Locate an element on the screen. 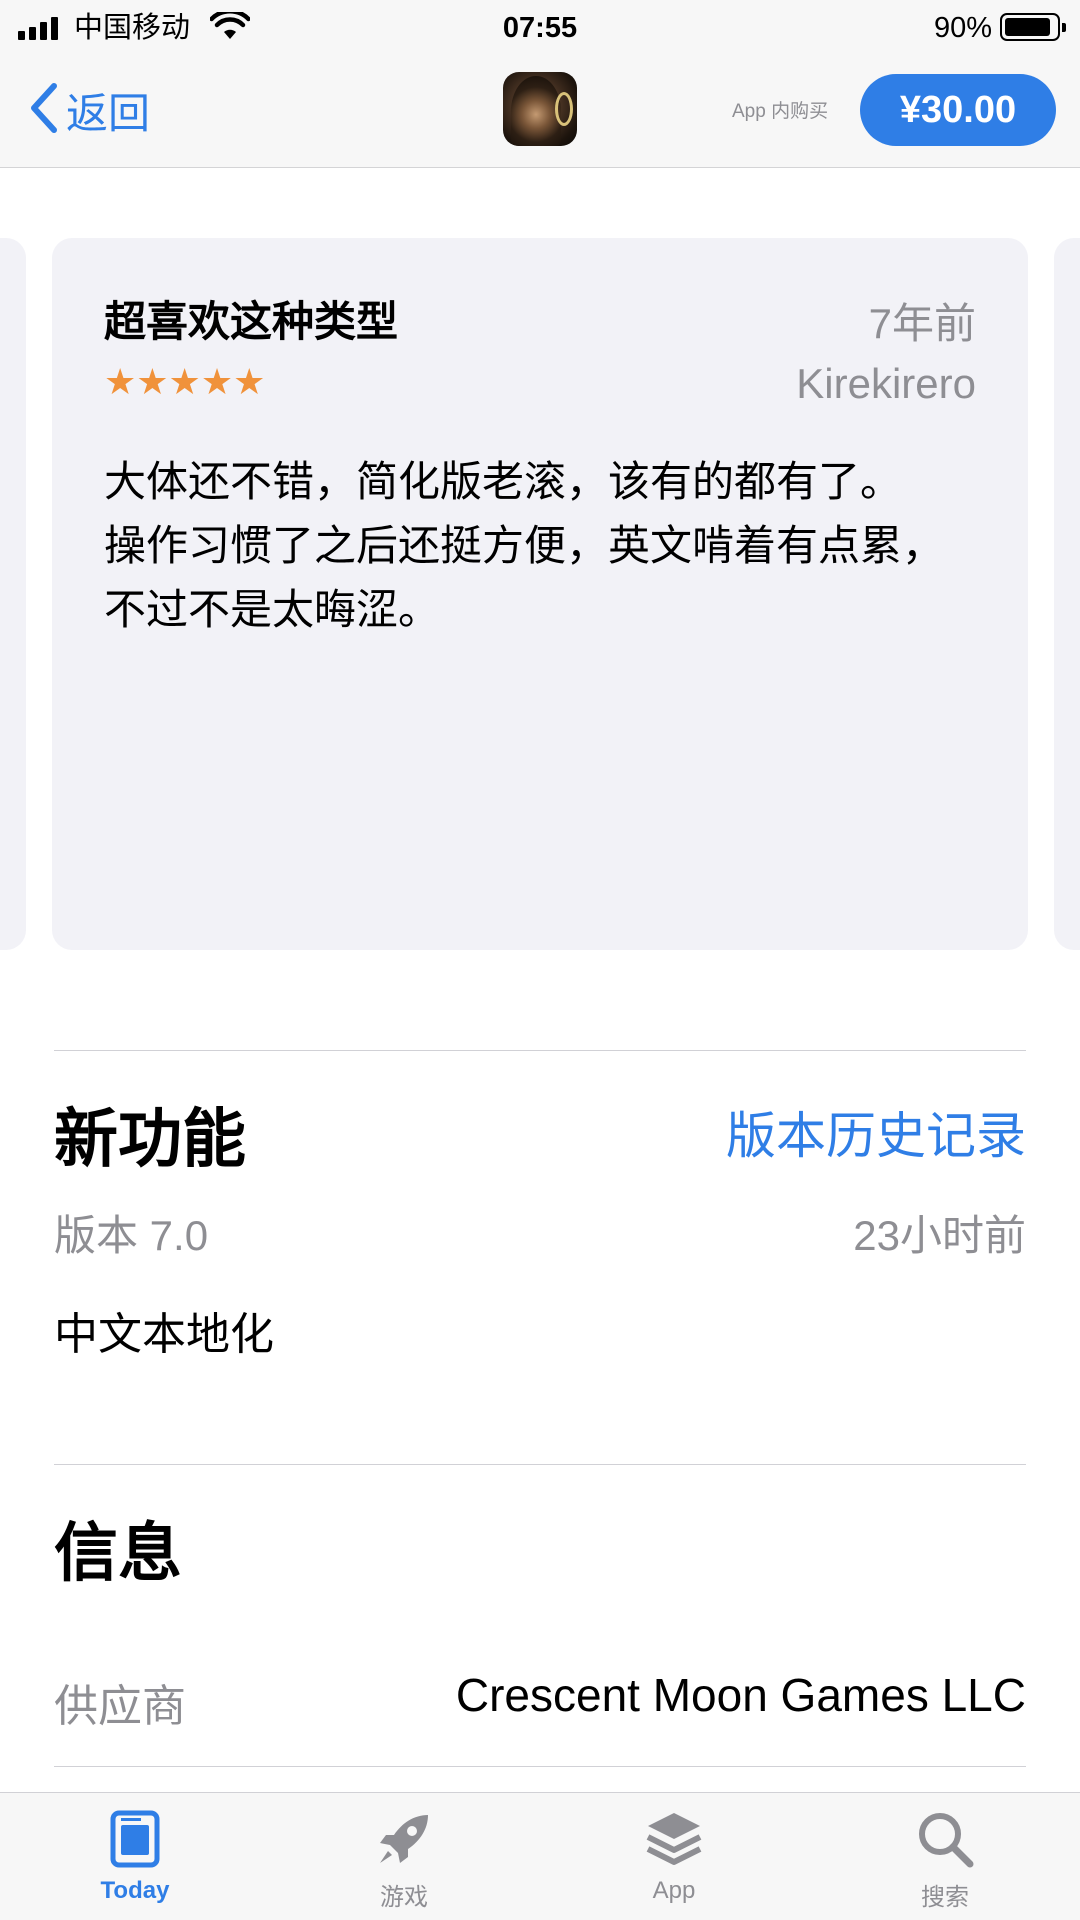  tab-today: Today is located at coordinates (135, 1856).